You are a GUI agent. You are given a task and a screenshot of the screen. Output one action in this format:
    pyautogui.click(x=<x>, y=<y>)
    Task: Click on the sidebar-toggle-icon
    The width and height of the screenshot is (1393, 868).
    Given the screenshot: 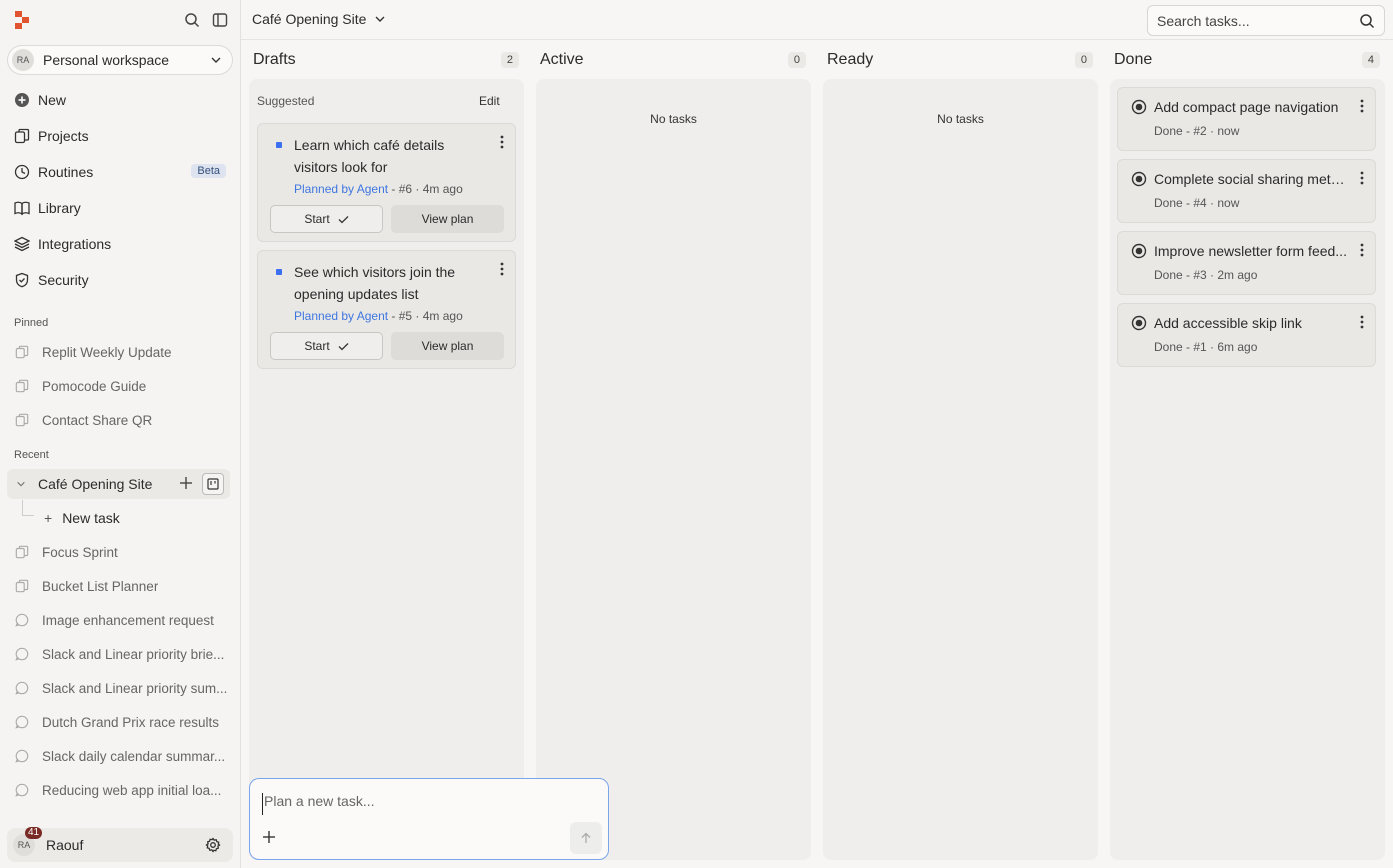 What is the action you would take?
    pyautogui.click(x=220, y=20)
    